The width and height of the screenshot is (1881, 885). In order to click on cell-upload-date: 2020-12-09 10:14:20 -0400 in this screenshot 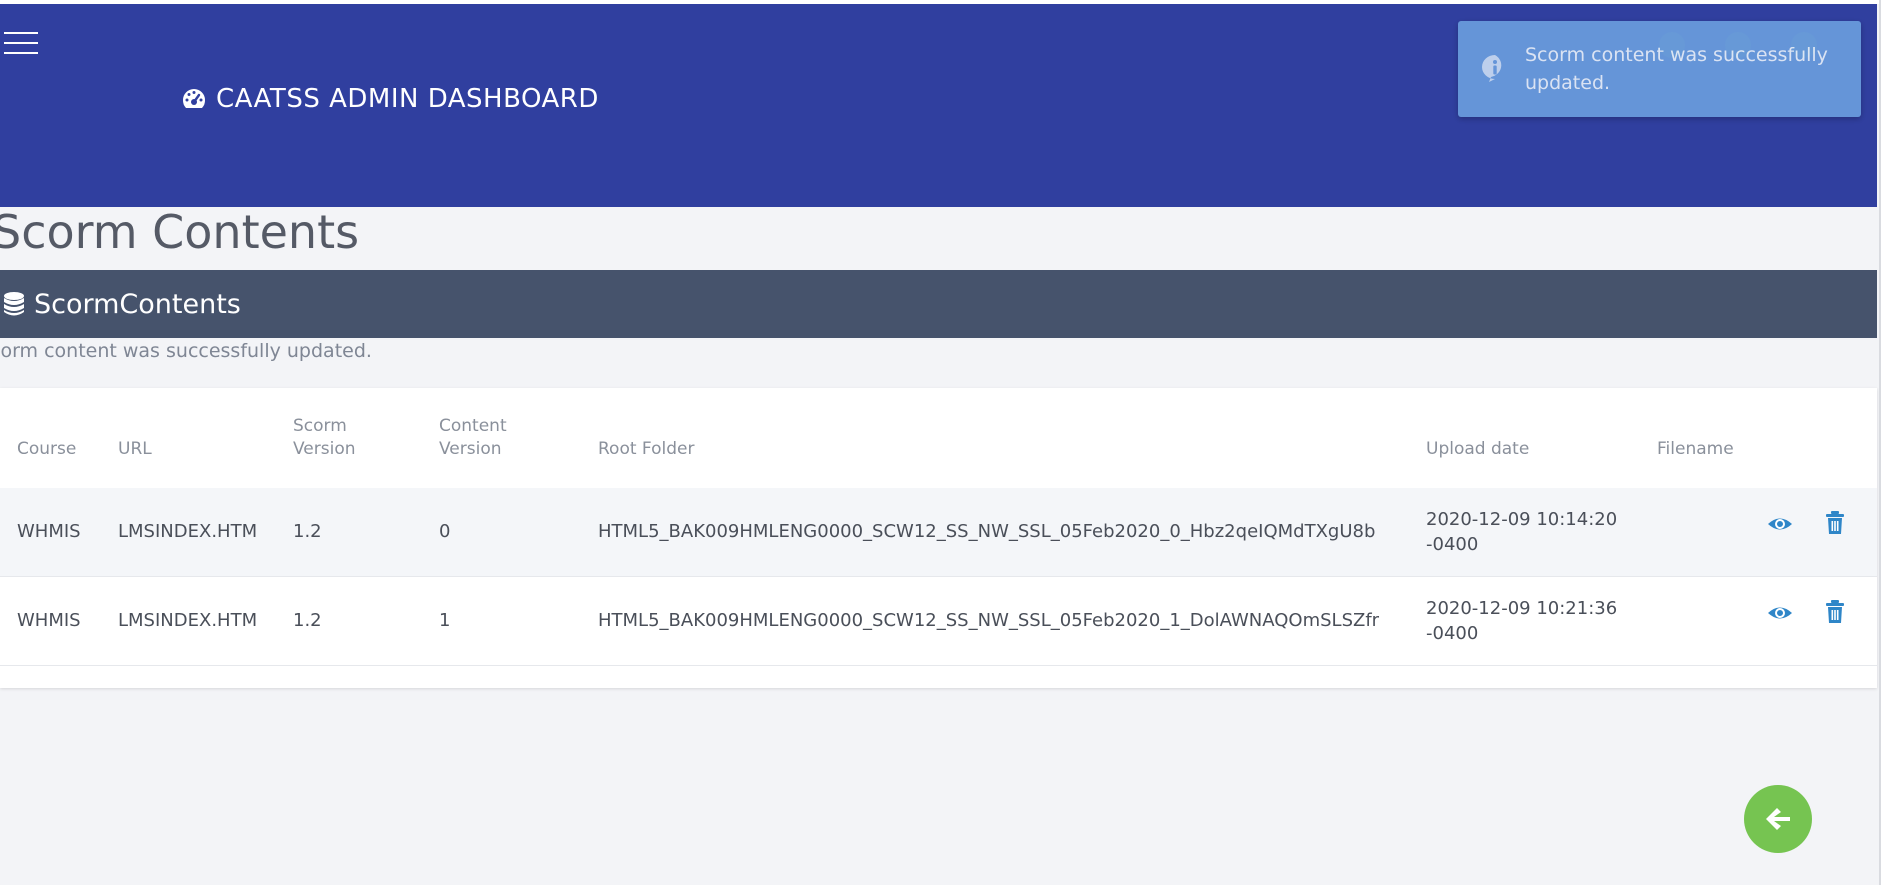, I will do `click(1521, 532)`.